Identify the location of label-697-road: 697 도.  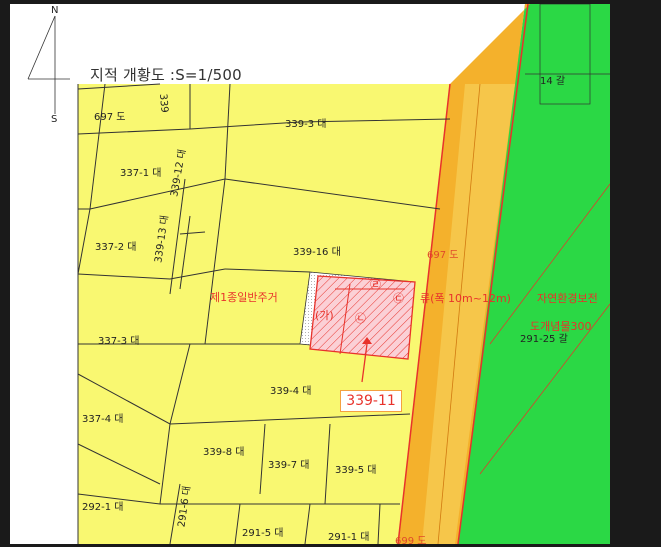
(442, 255).